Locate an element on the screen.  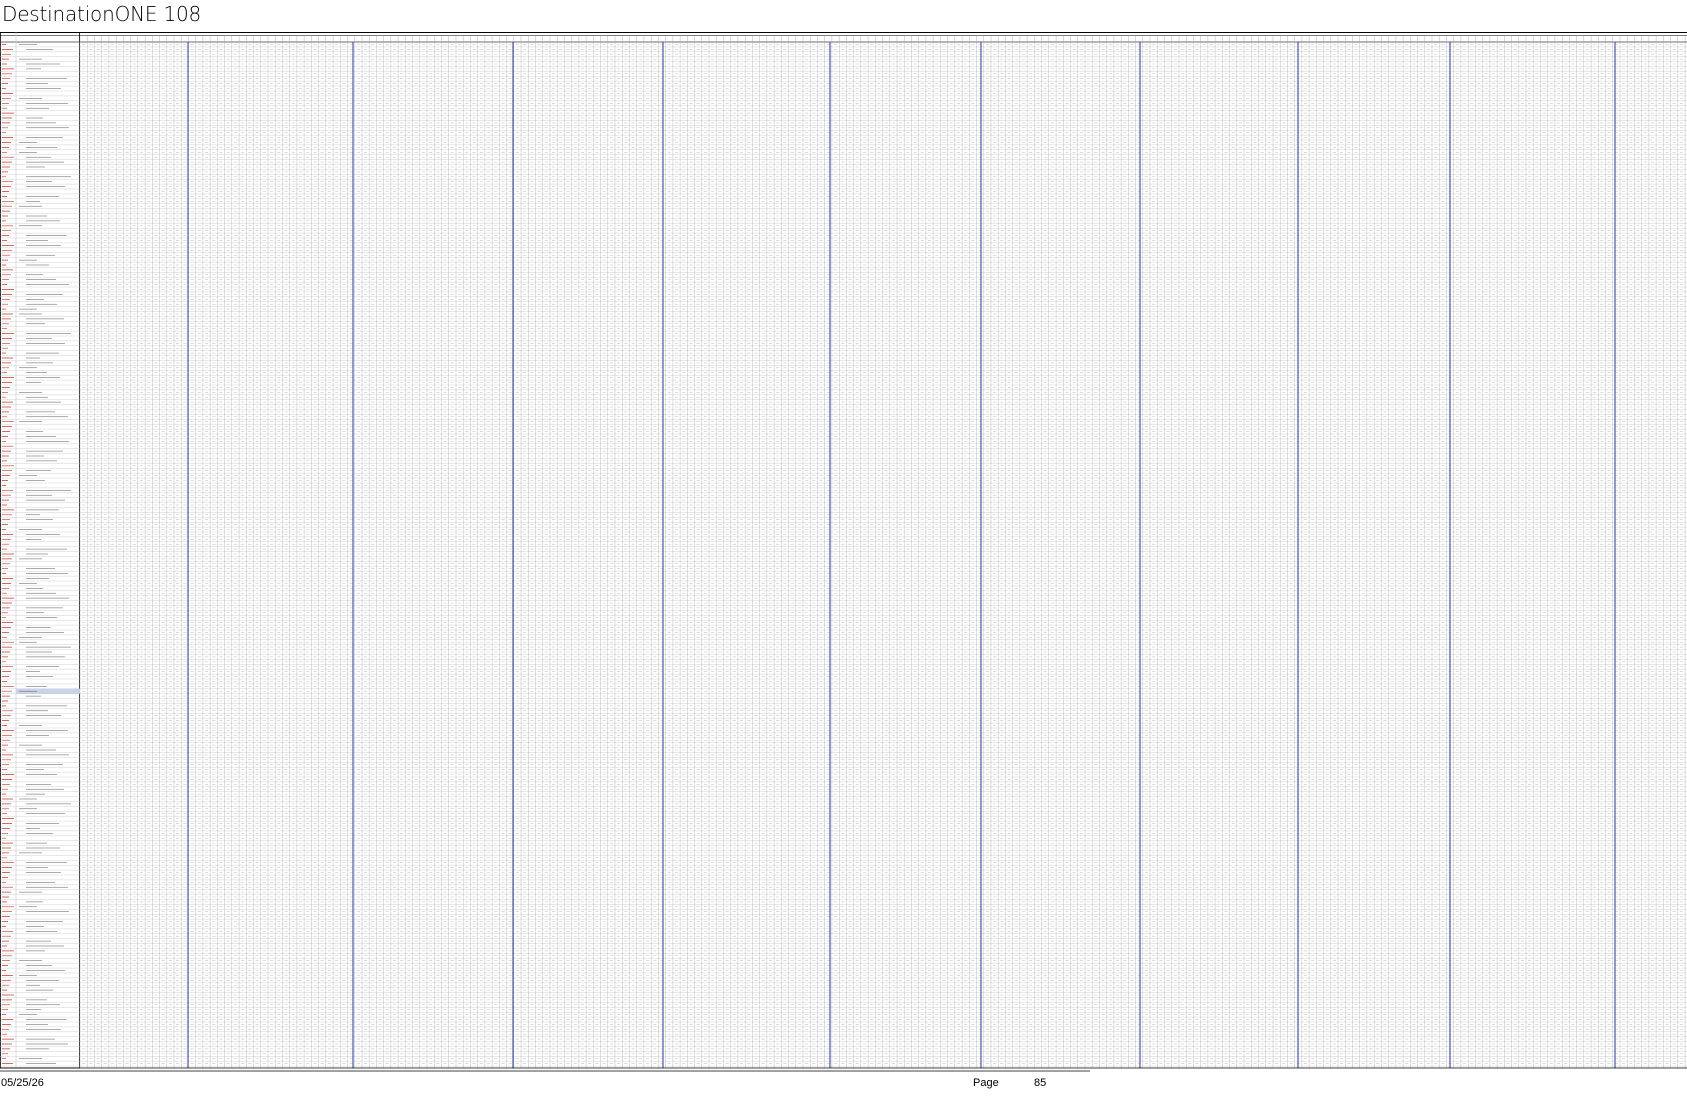
footer-page-number: 85 is located at coordinates (1040, 1083).